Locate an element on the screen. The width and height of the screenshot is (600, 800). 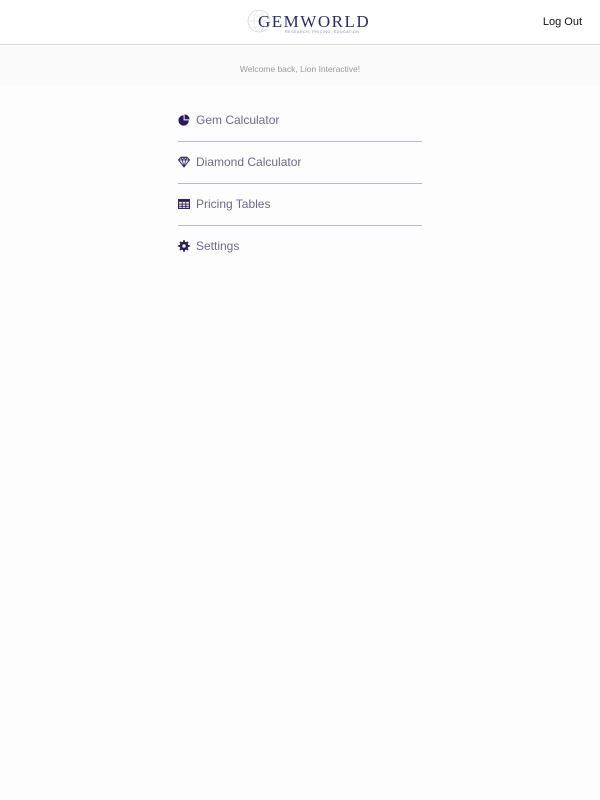
diamond-icon is located at coordinates (184, 162).